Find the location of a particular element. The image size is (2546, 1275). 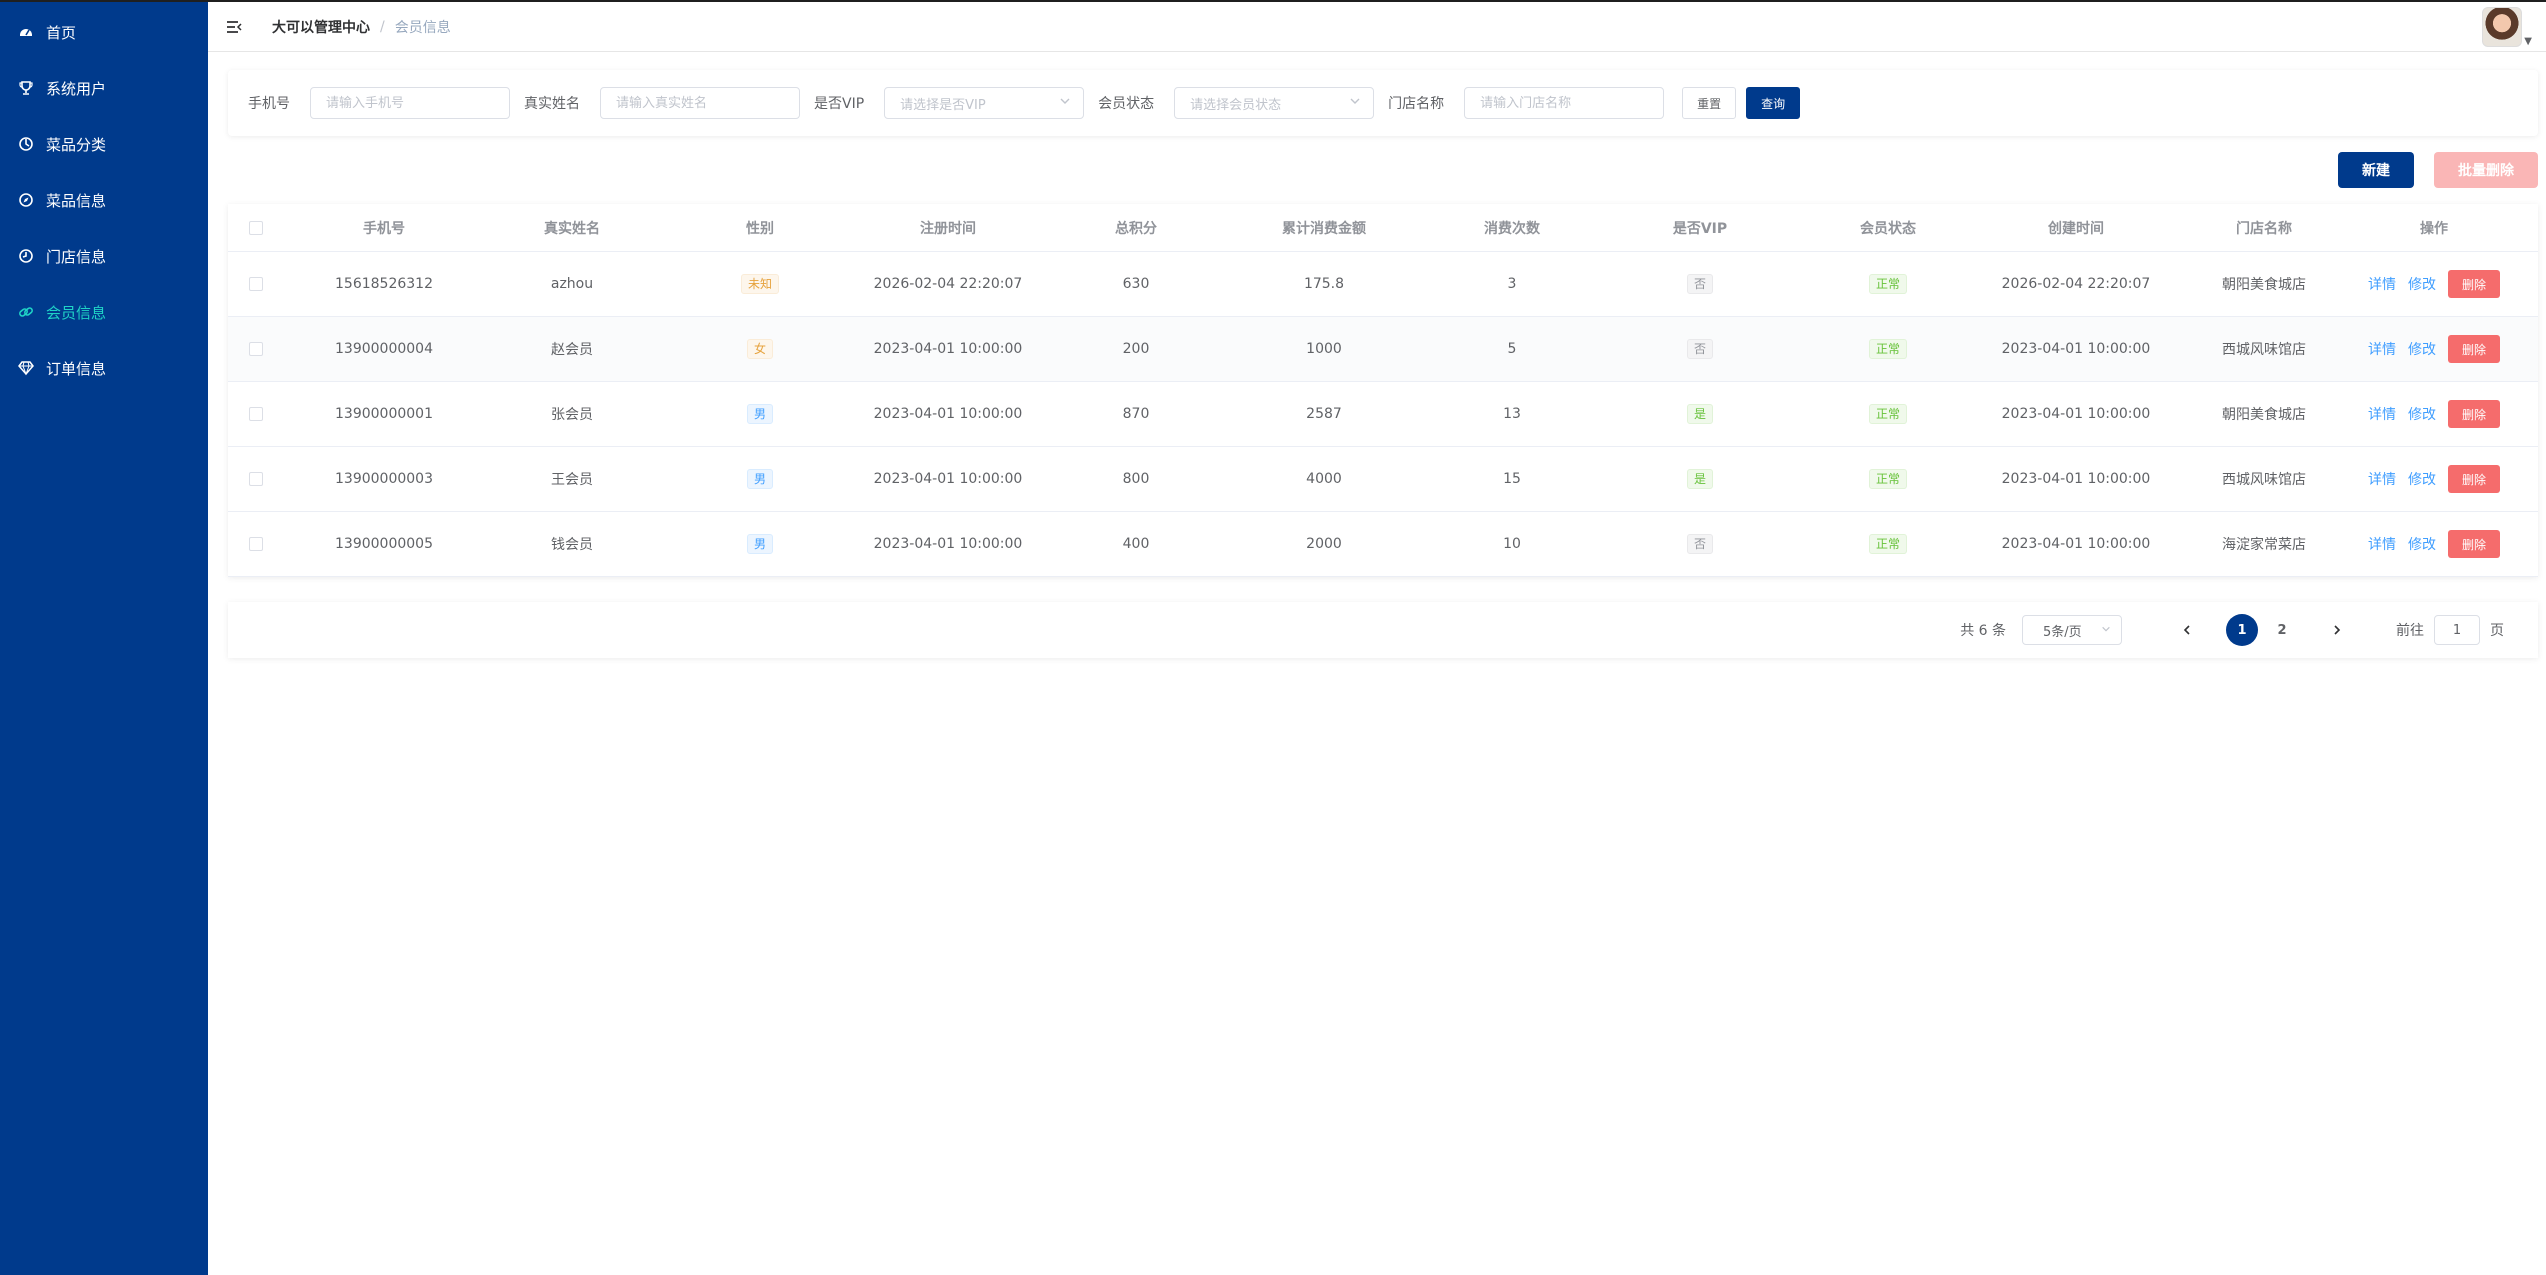

vip-tag: 是 is located at coordinates (1699, 414).